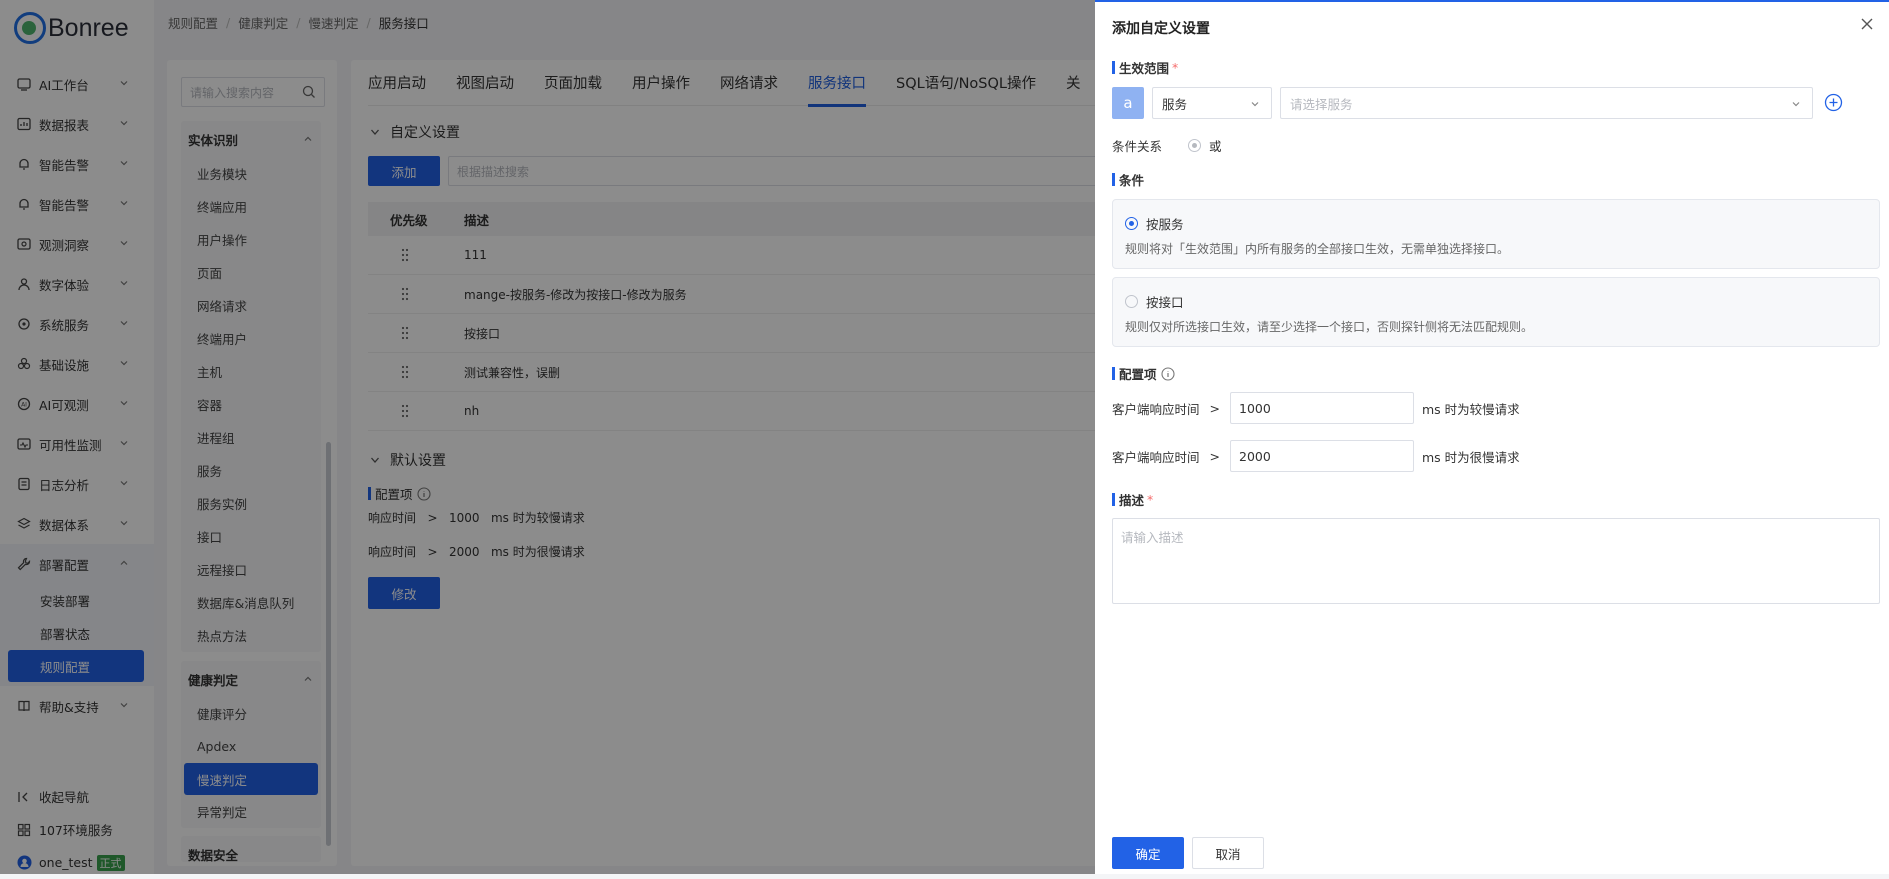 The width and height of the screenshot is (1889, 879). Describe the element at coordinates (1471, 409) in the screenshot. I see `threshold-suffix: ms 时为较慢请求` at that location.